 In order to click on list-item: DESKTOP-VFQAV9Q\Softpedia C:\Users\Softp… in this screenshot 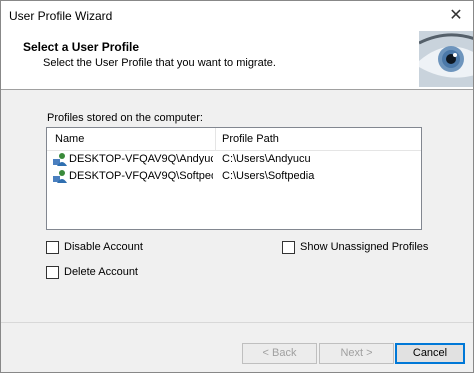, I will do `click(234, 176)`.